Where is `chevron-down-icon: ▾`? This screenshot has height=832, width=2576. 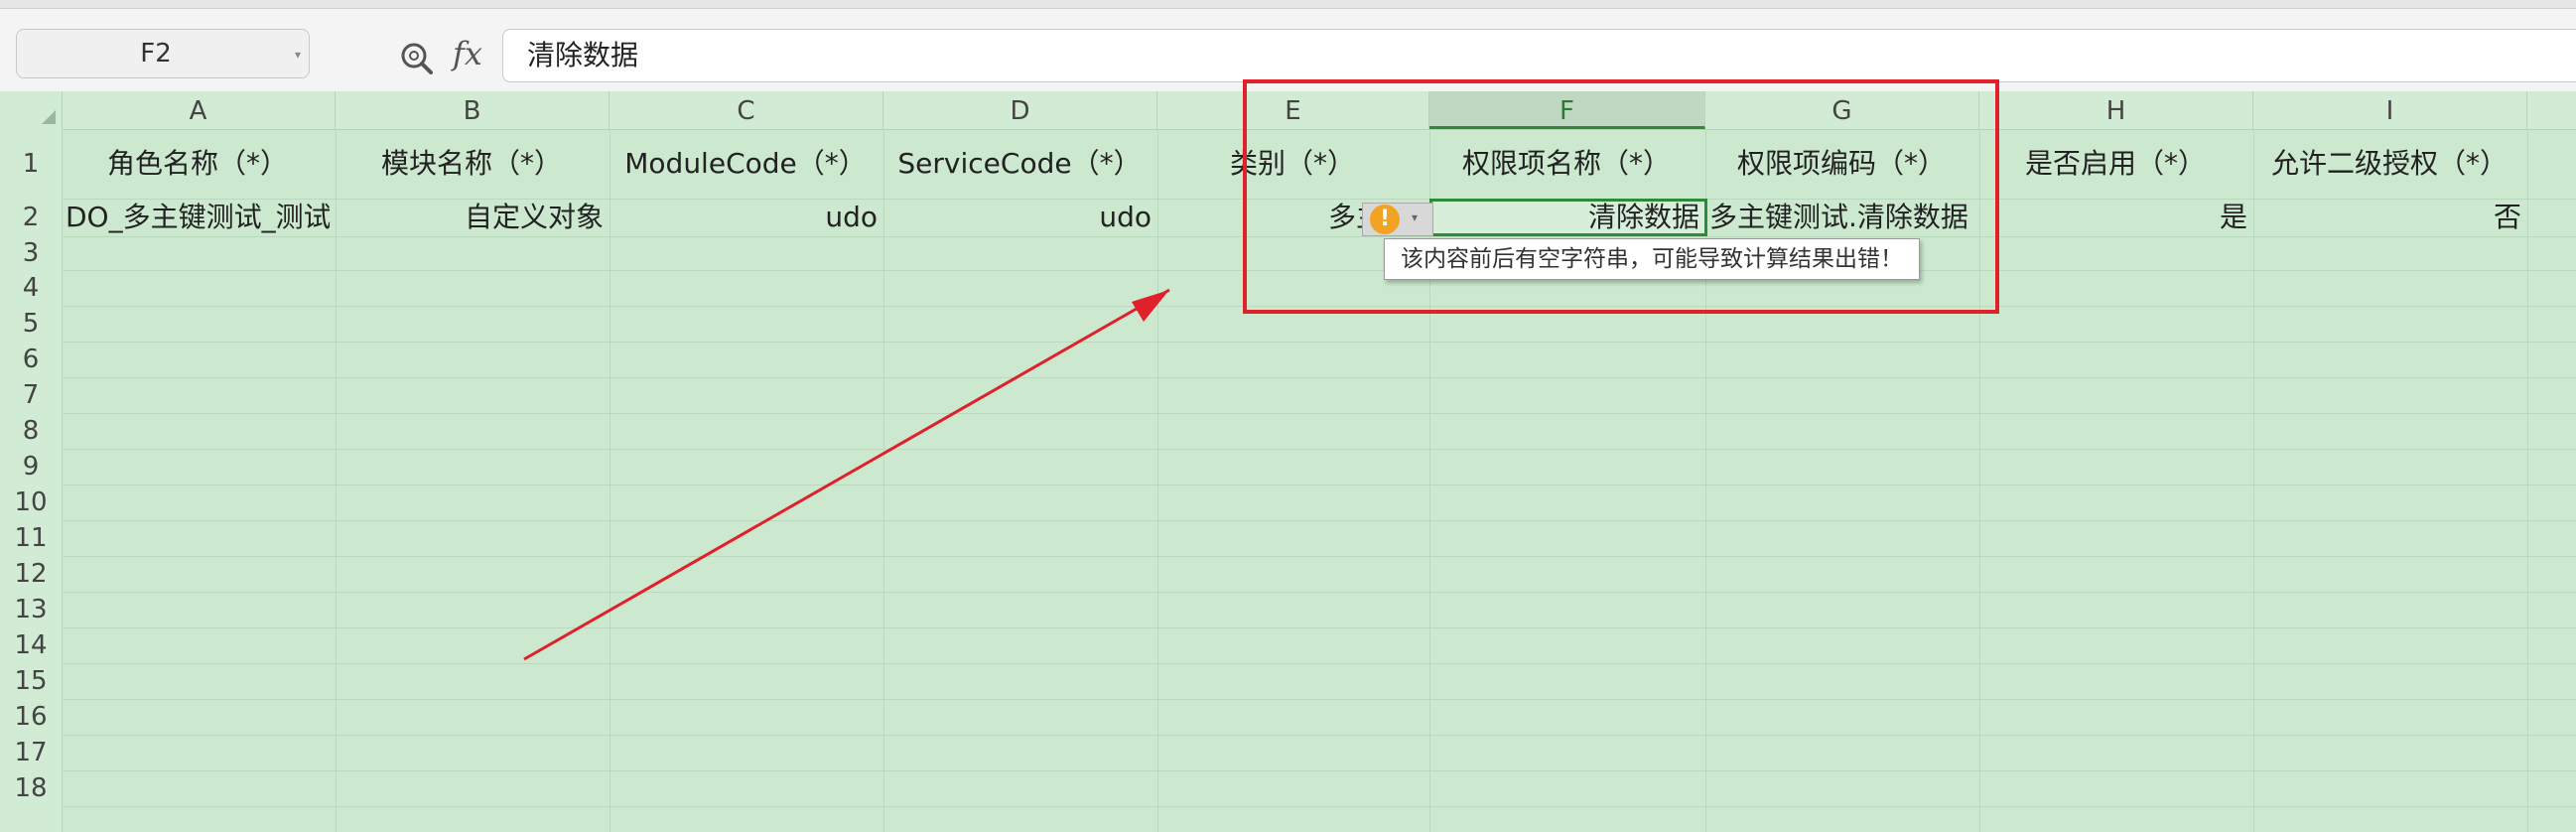 chevron-down-icon: ▾ is located at coordinates (298, 55).